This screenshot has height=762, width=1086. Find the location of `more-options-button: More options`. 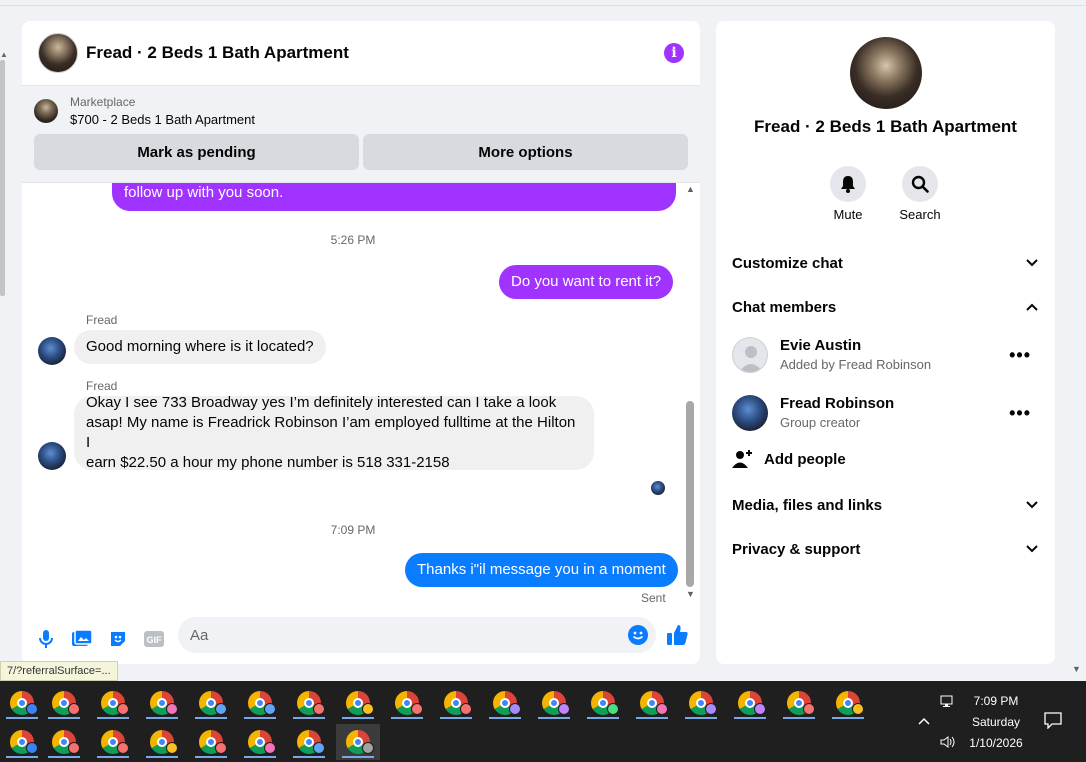

more-options-button: More options is located at coordinates (525, 152).